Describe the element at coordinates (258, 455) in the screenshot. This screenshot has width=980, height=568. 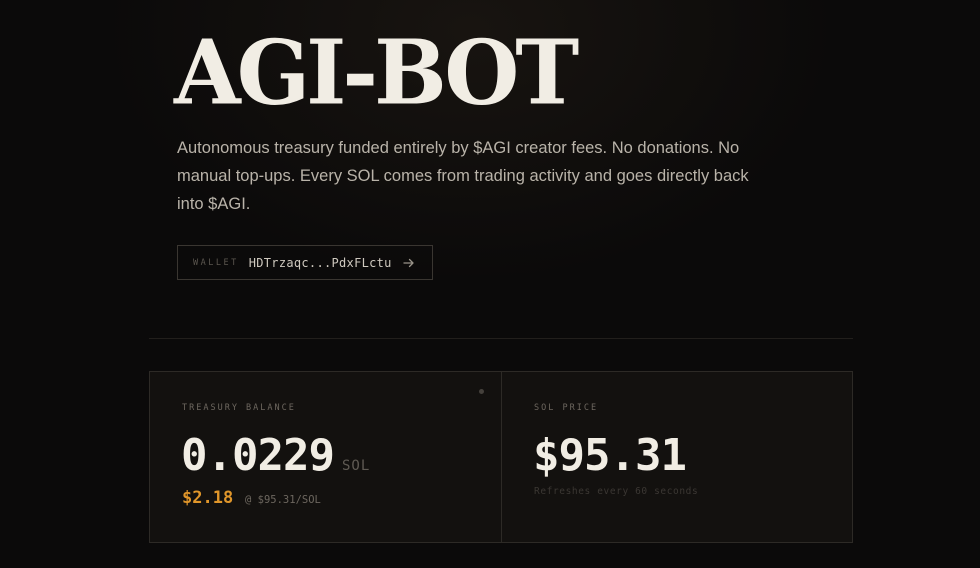
I see `treasury-balance-value: 0.0229` at that location.